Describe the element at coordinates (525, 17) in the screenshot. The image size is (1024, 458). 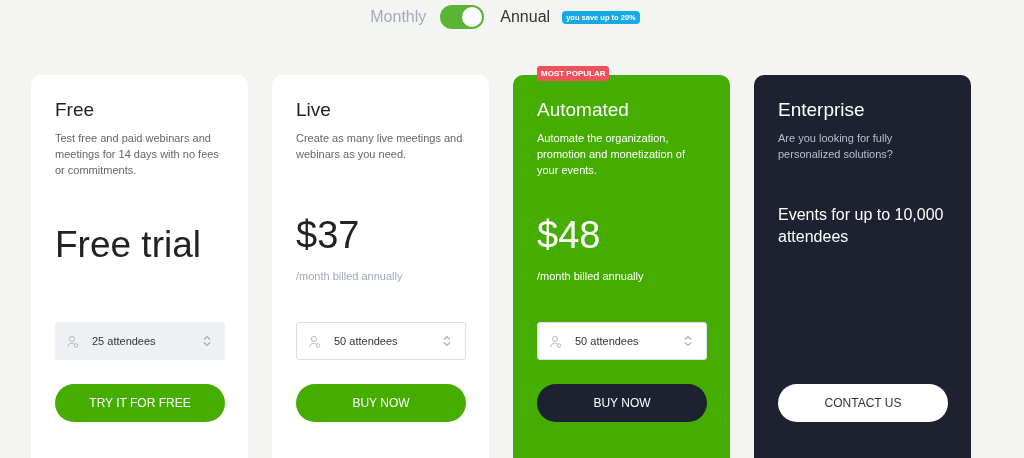
I see `annual-label: Annual` at that location.